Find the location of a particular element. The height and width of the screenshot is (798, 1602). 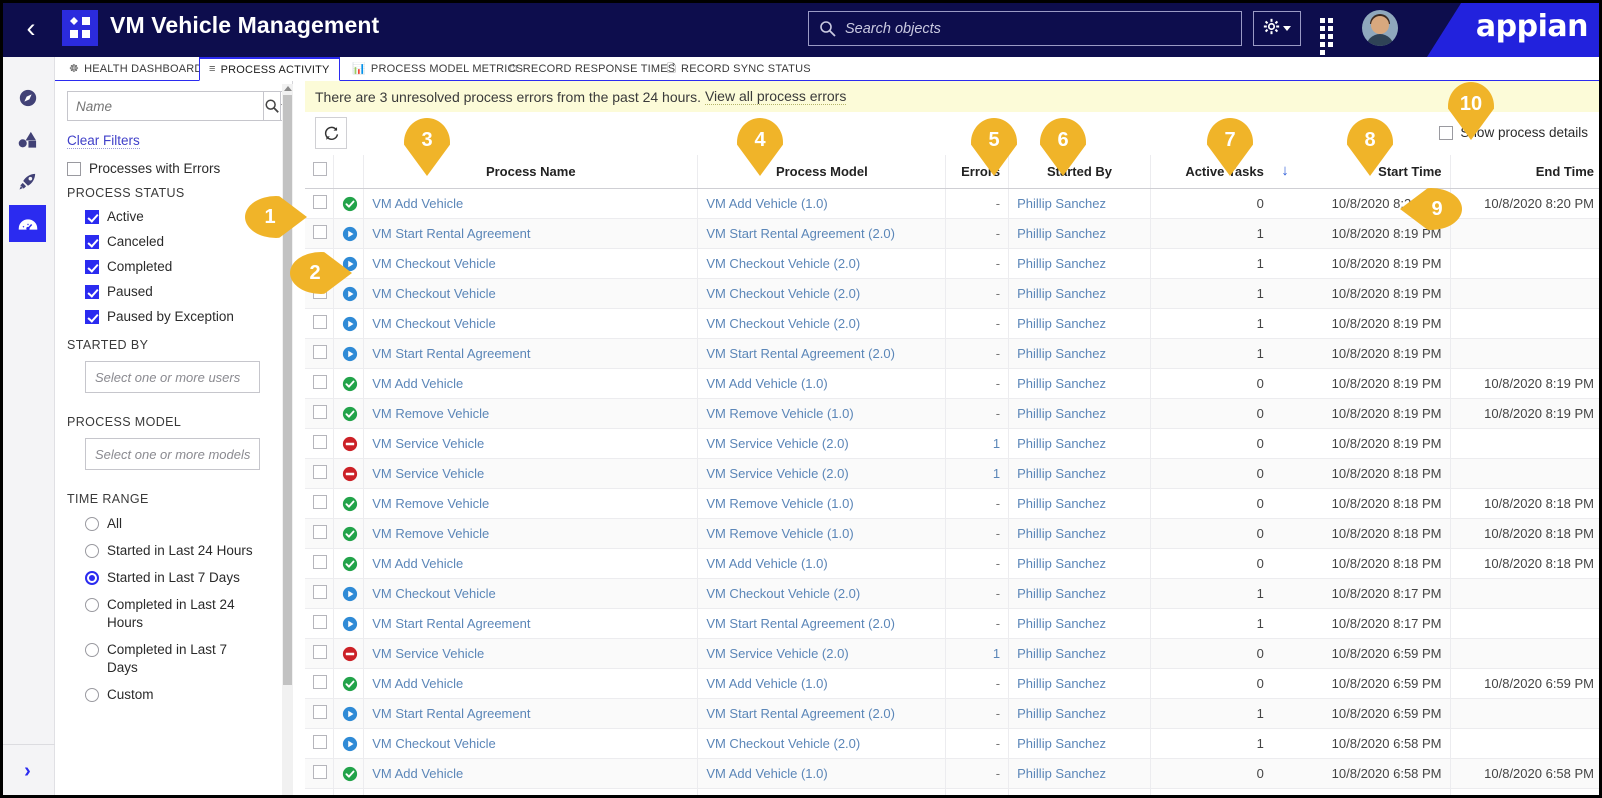

process-model-link: VM Add Vehicle (1.0) is located at coordinates (766, 563).